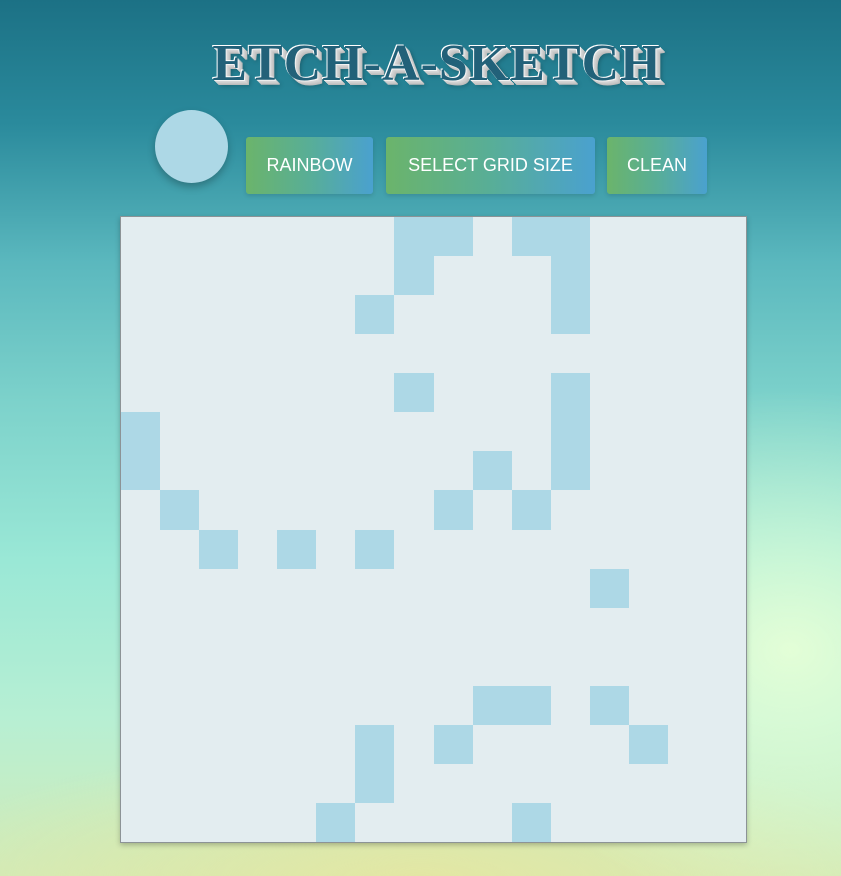  Describe the element at coordinates (657, 165) in the screenshot. I see `clean-button: CLEAN` at that location.